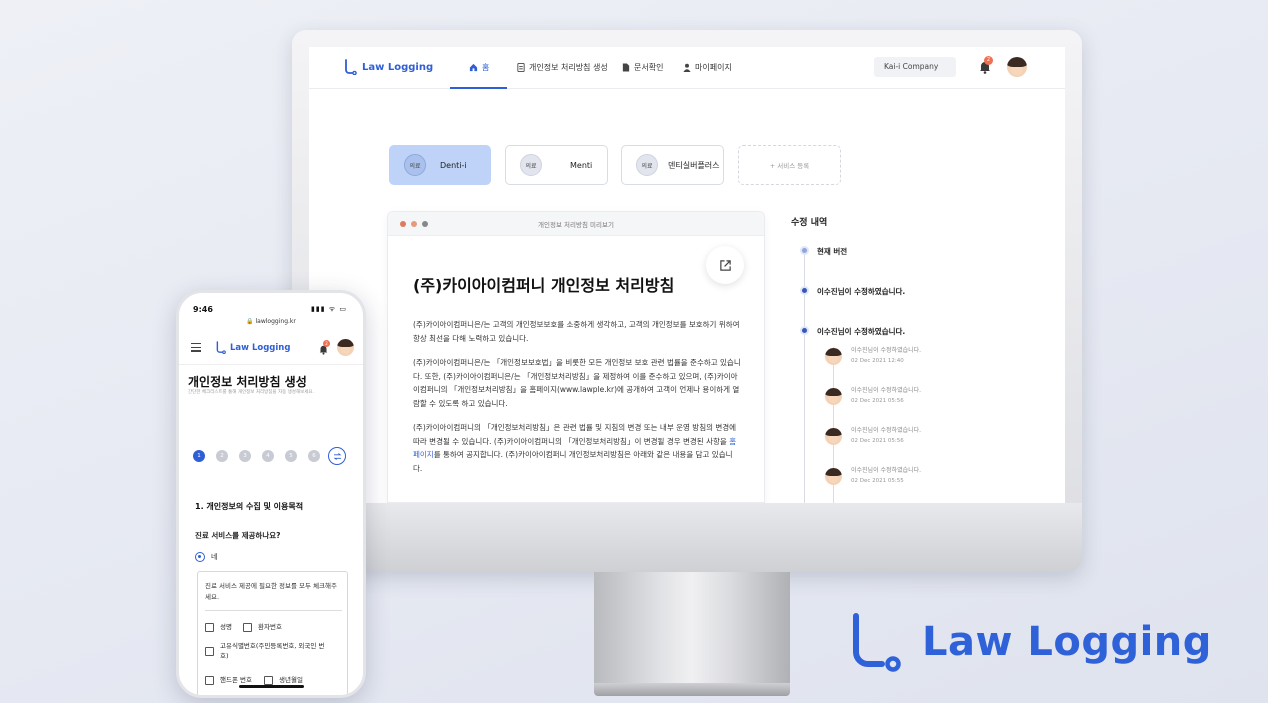 The height and width of the screenshot is (703, 1268). I want to click on page-title: 개인정보 처리방침 생성, so click(247, 382).